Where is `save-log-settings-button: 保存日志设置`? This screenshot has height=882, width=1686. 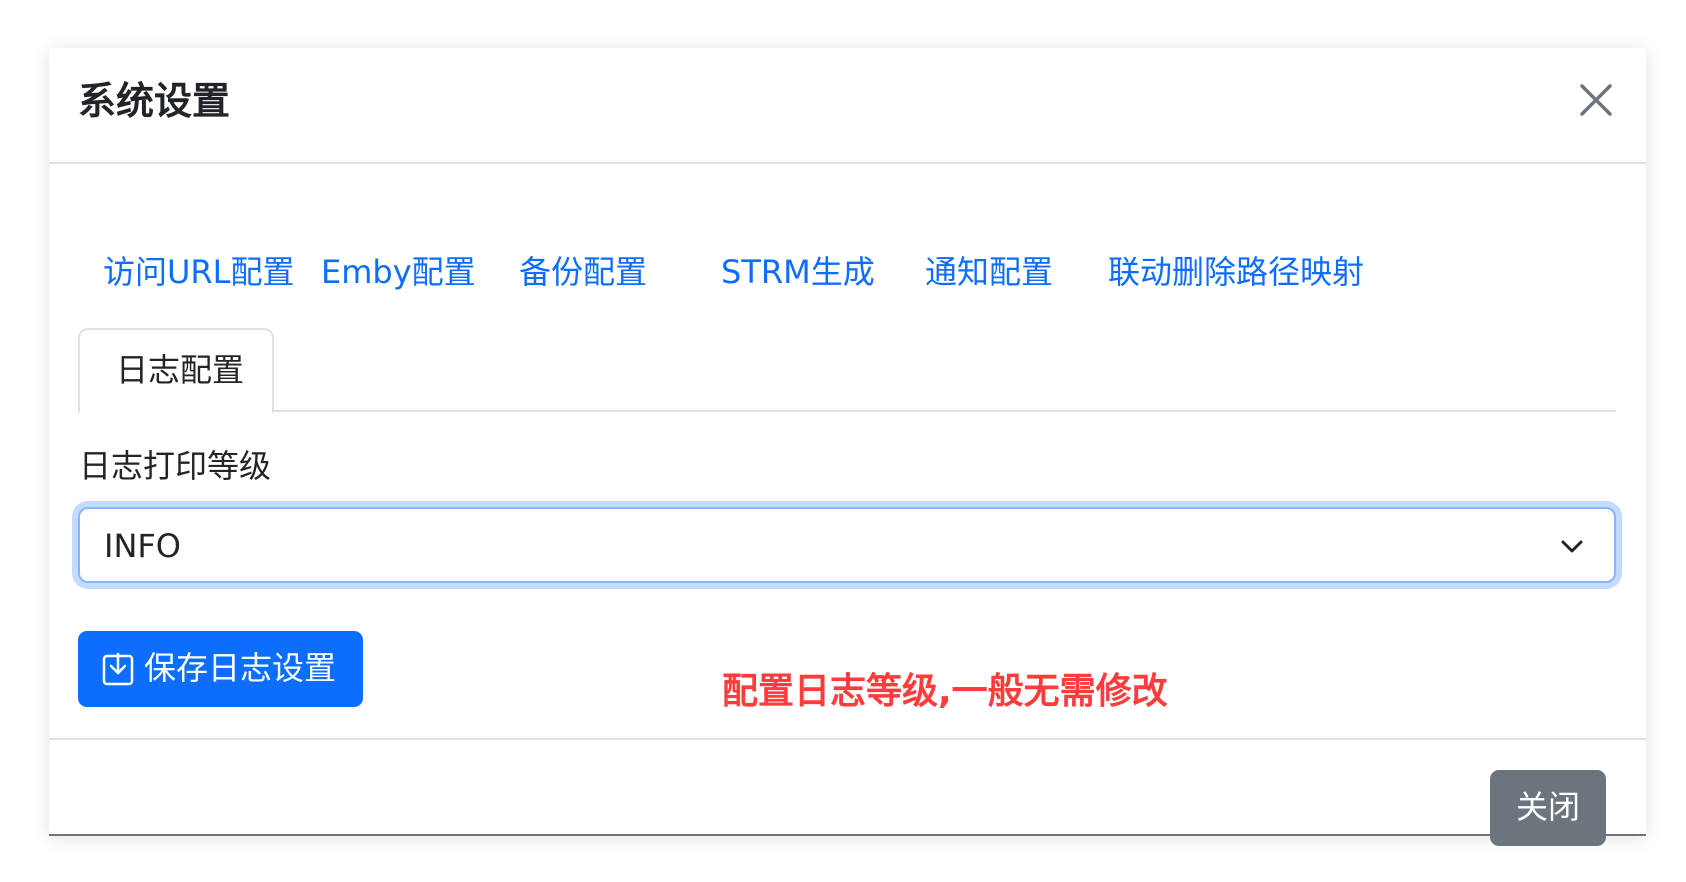
save-log-settings-button: 保存日志设置 is located at coordinates (220, 669).